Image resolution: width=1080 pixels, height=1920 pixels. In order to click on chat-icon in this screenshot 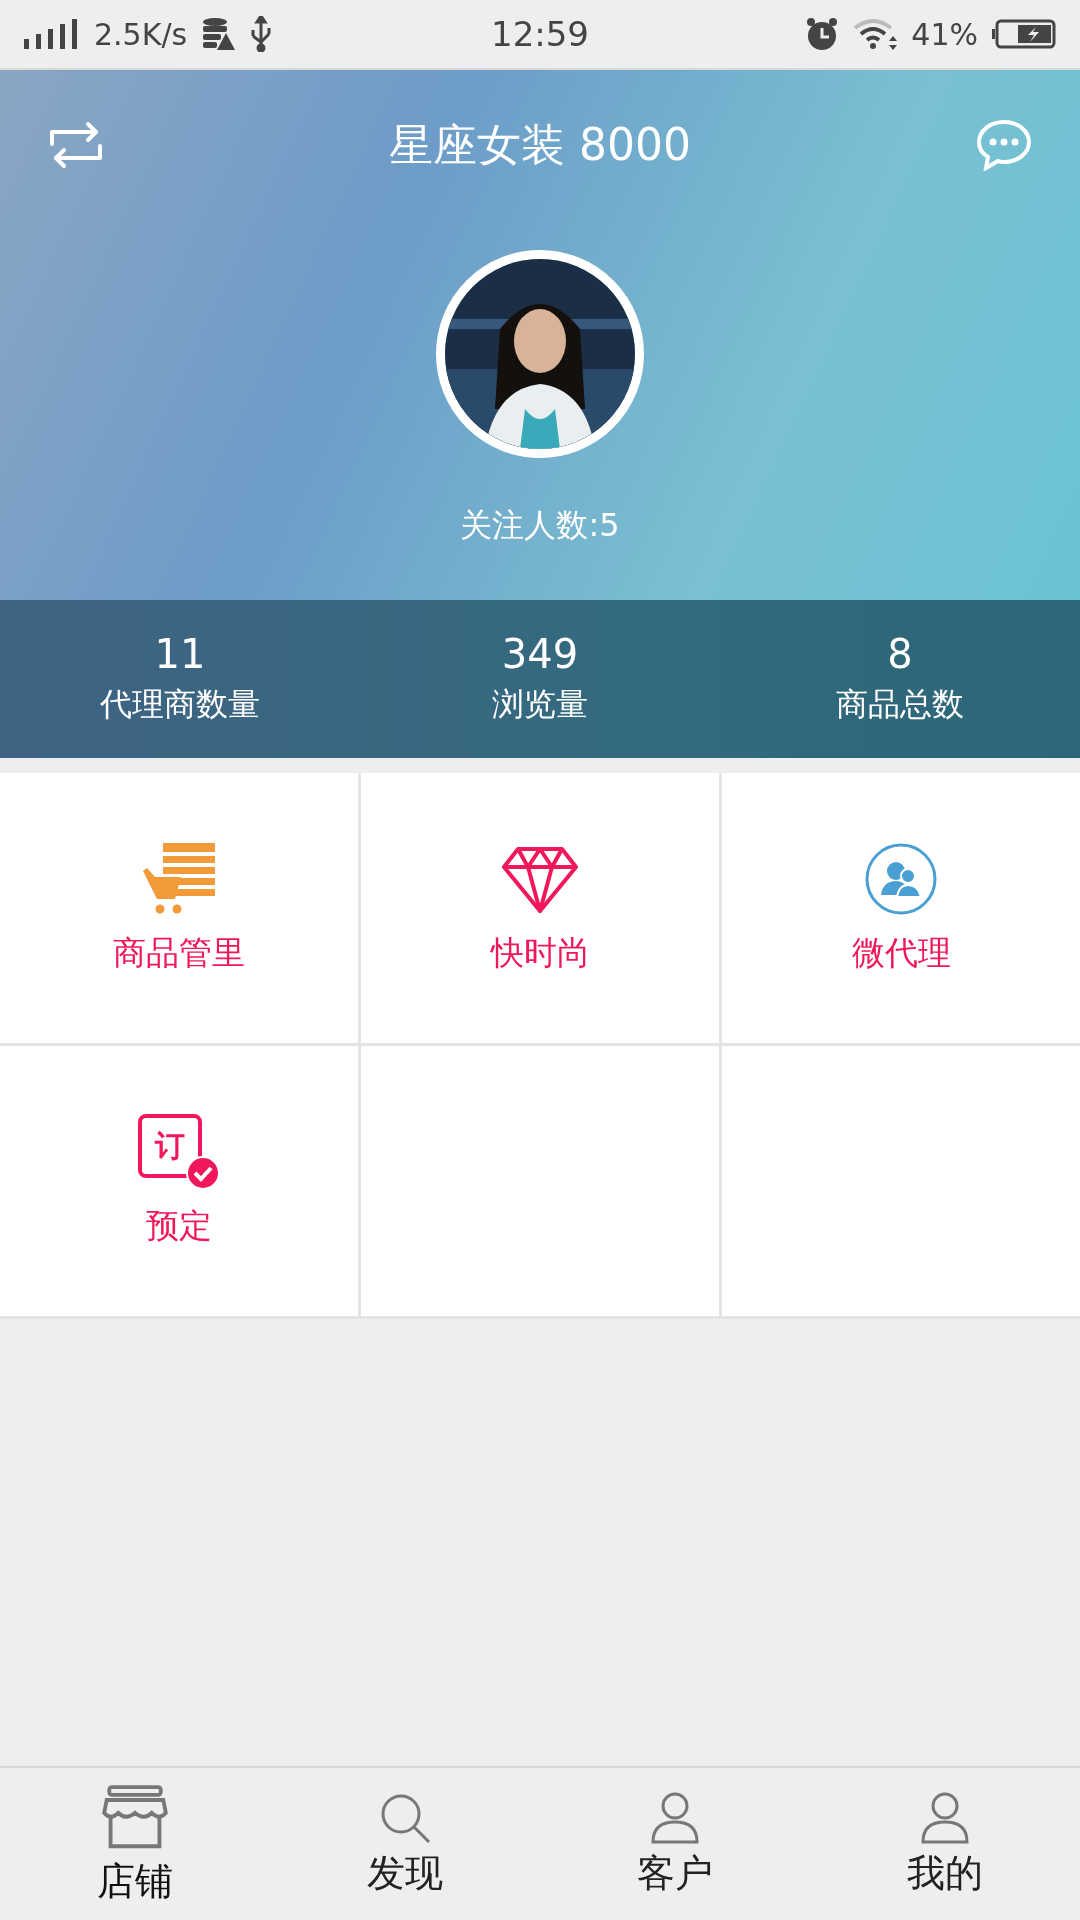, I will do `click(1004, 145)`.